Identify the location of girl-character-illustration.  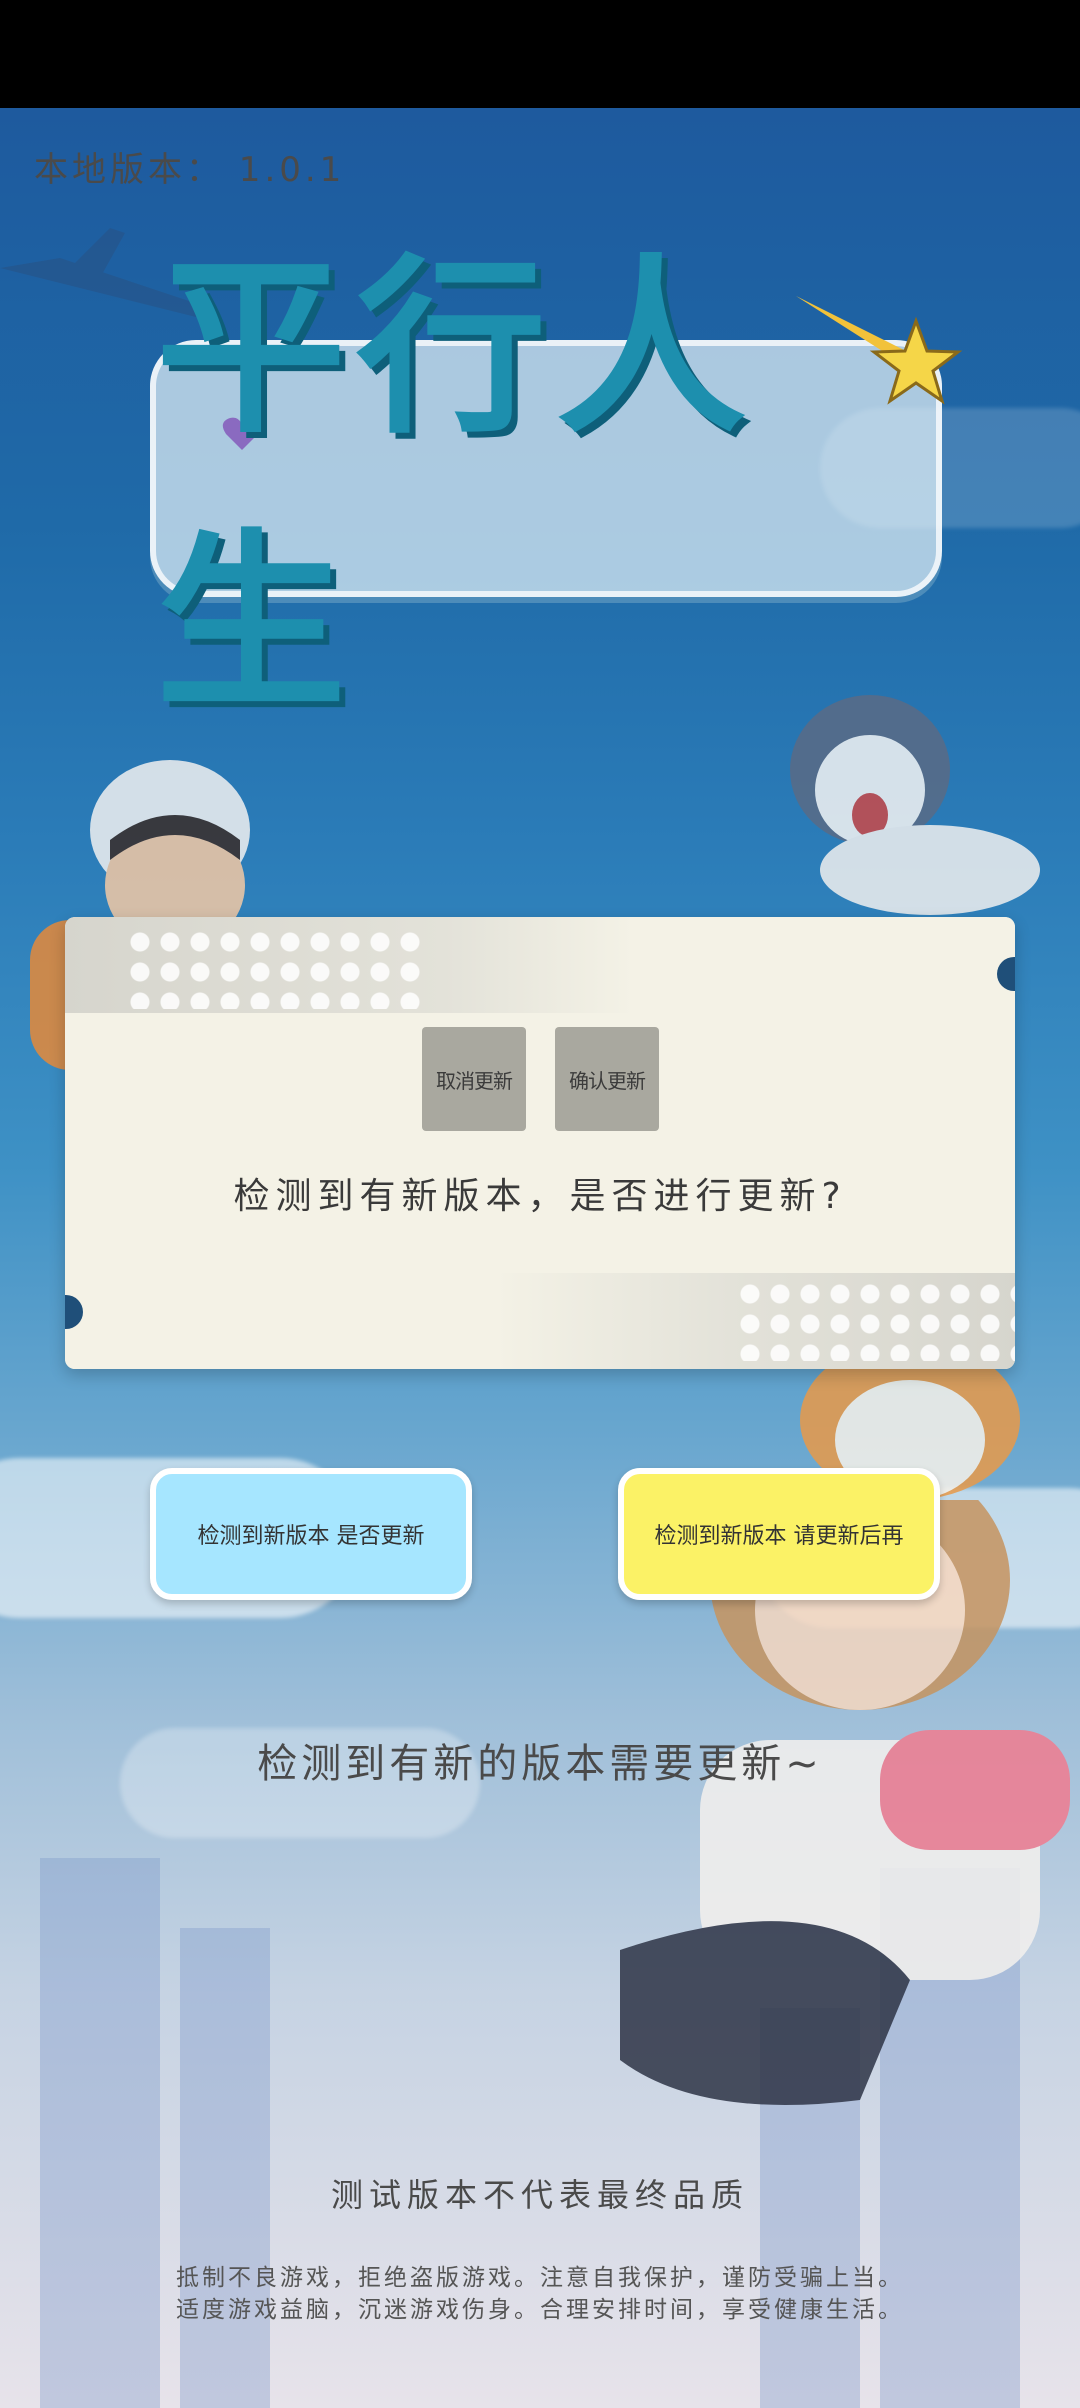
(845, 1802).